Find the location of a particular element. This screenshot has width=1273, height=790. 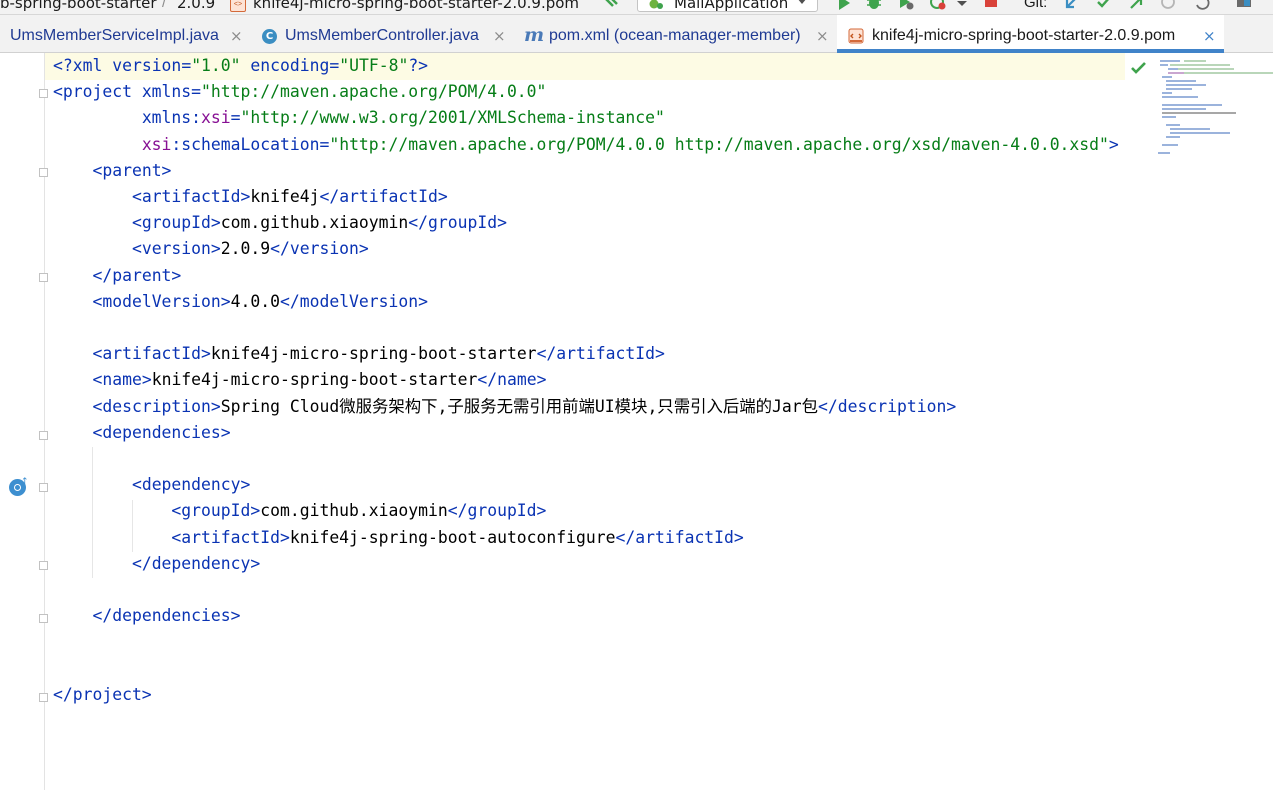

coverage-icon is located at coordinates (906, 5).